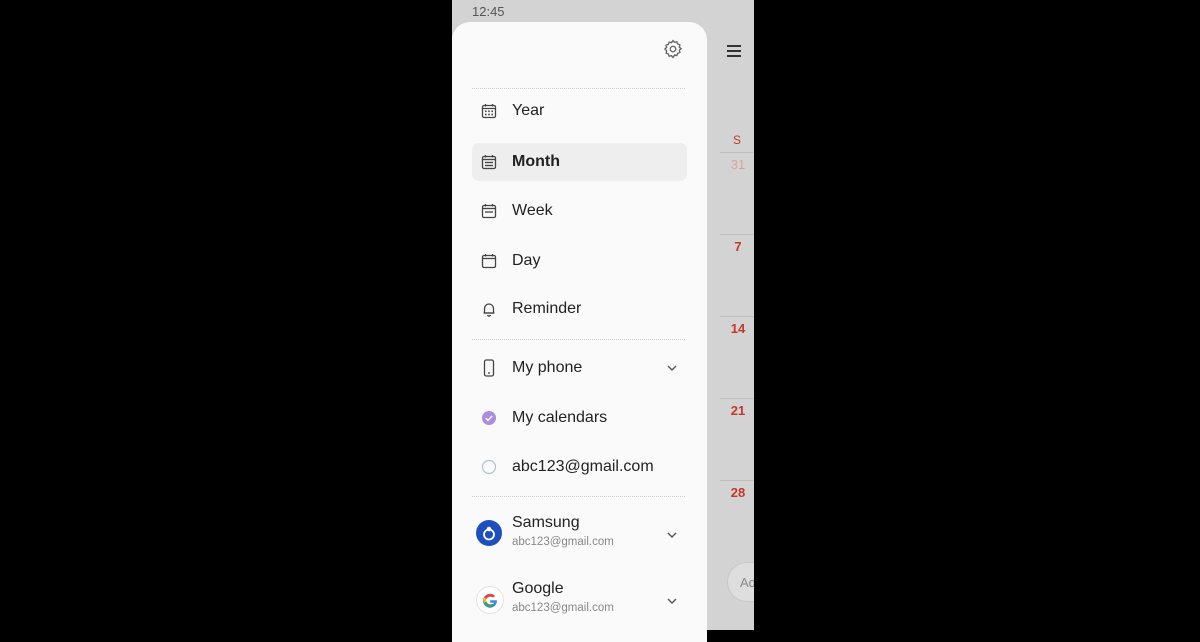 The height and width of the screenshot is (642, 1200). Describe the element at coordinates (489, 162) in the screenshot. I see `calendar-month-icon` at that location.